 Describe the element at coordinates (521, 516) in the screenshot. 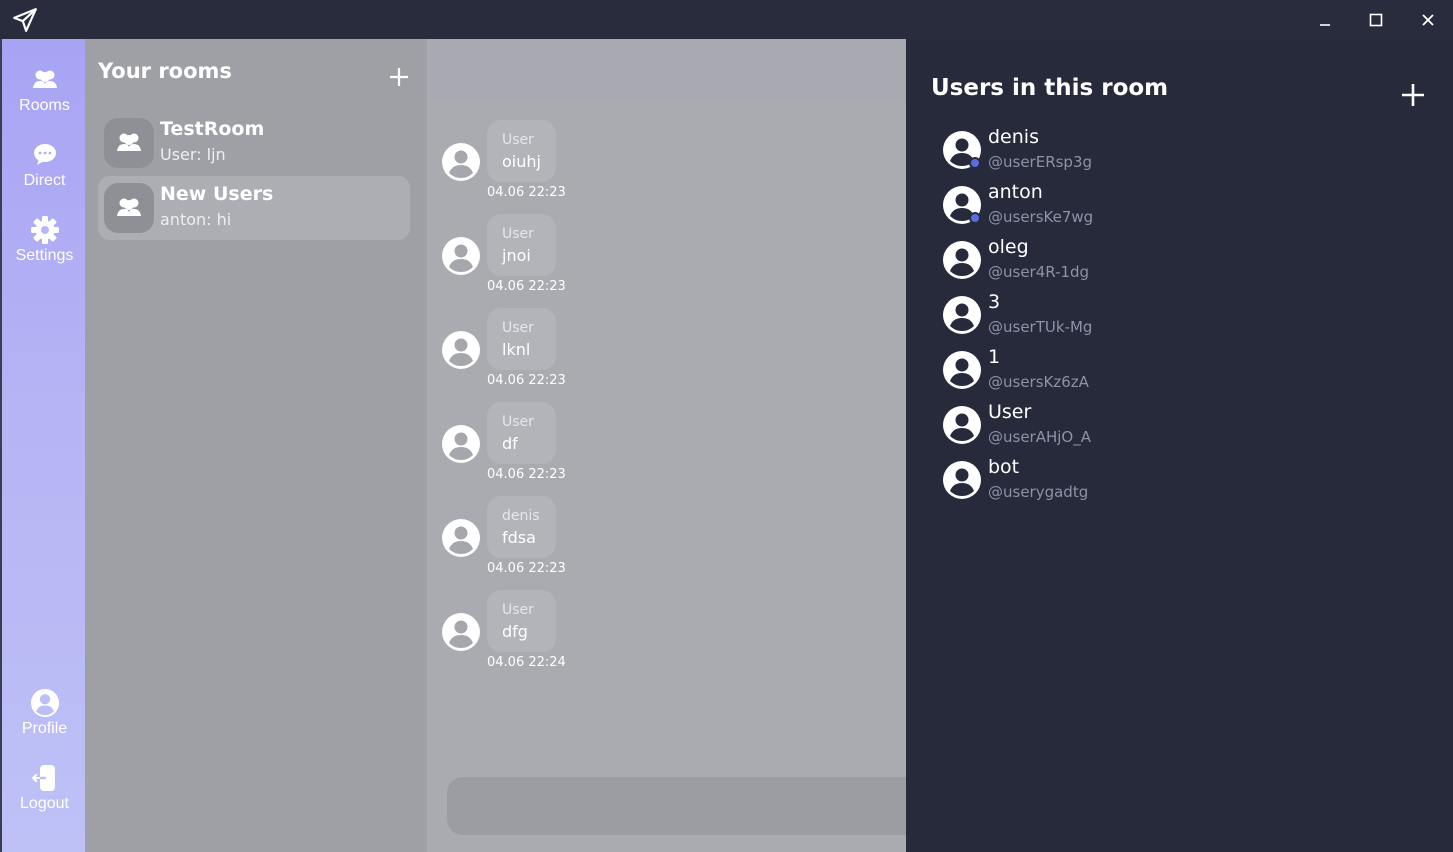

I see `message-author: denis` at that location.